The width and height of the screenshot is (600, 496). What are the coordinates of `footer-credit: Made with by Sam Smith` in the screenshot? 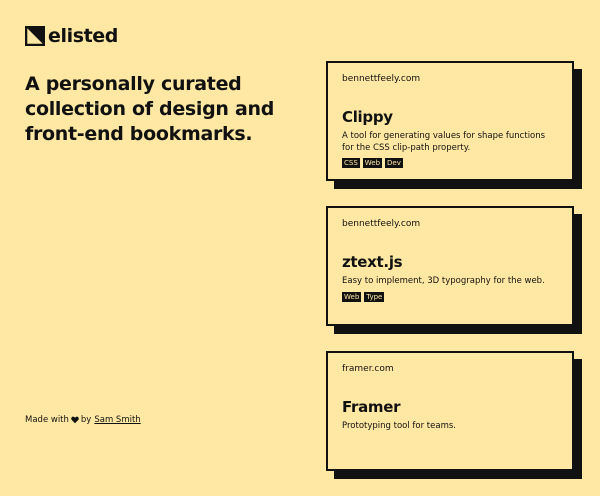 It's located at (83, 420).